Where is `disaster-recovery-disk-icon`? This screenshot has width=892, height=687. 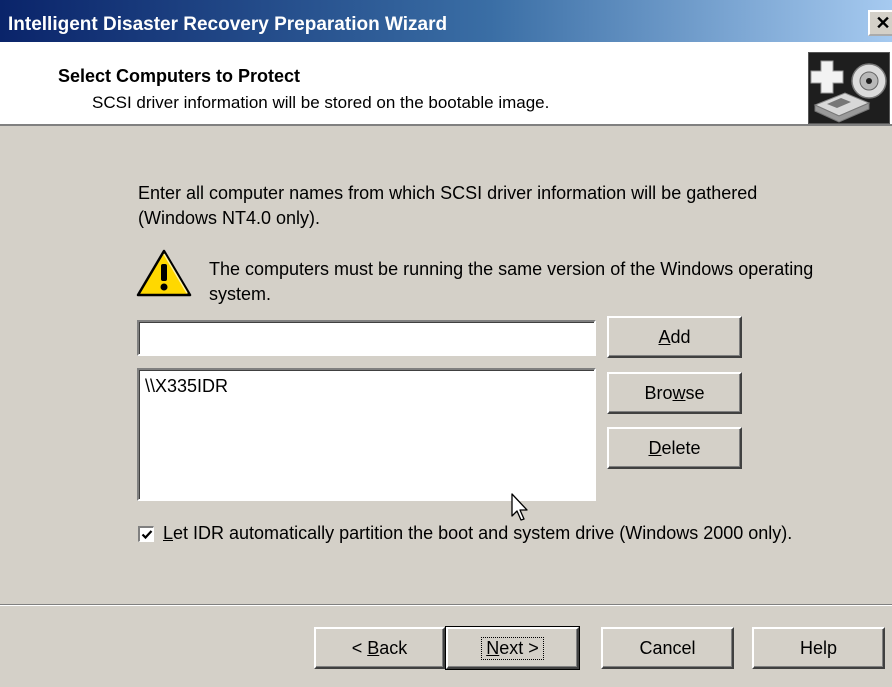
disaster-recovery-disk-icon is located at coordinates (849, 88).